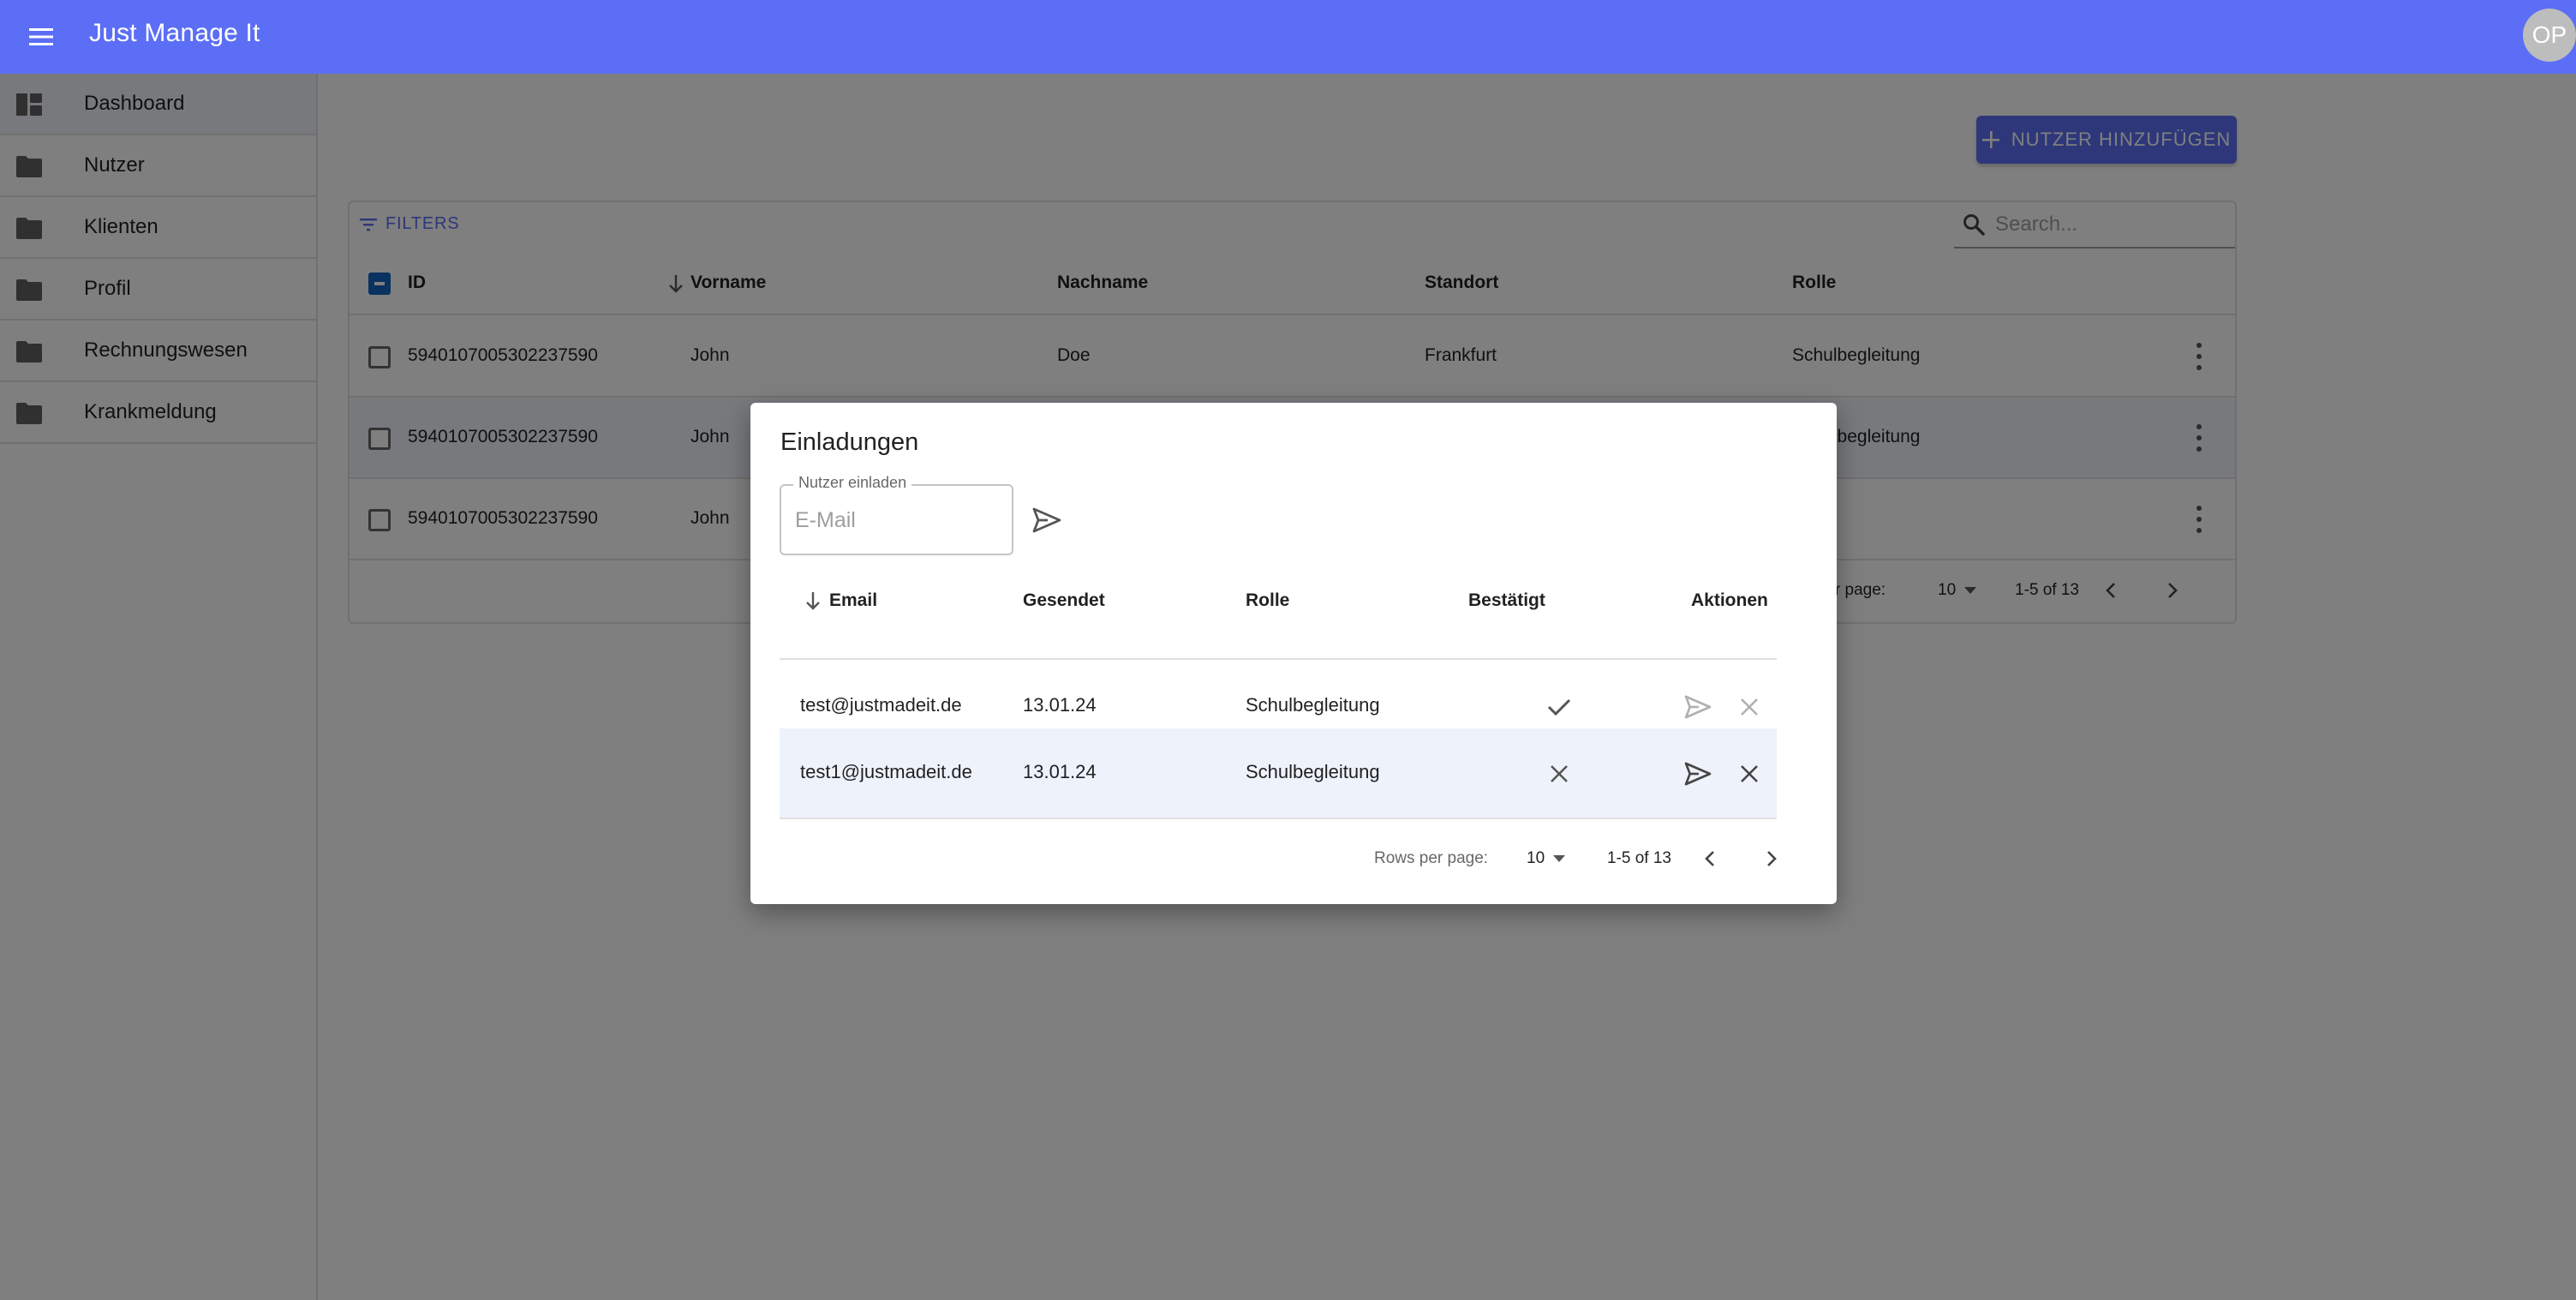 The width and height of the screenshot is (2576, 1300). What do you see at coordinates (174, 33) in the screenshot?
I see `app-title: Just Manage It` at bounding box center [174, 33].